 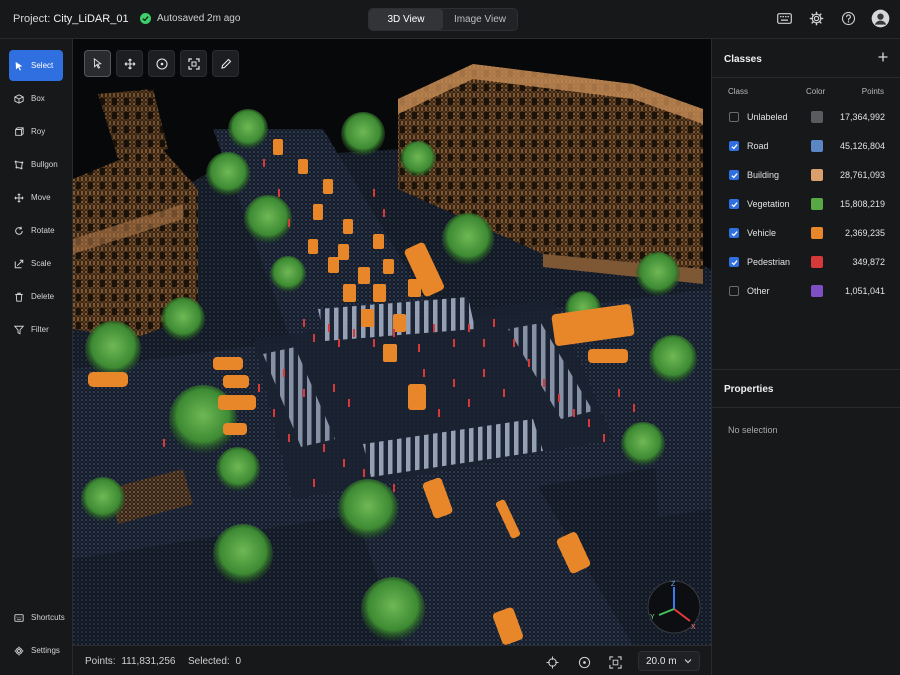 I want to click on status-bar: Points: 111,831,256 Selected: 0 20.0 m, so click(x=392, y=660).